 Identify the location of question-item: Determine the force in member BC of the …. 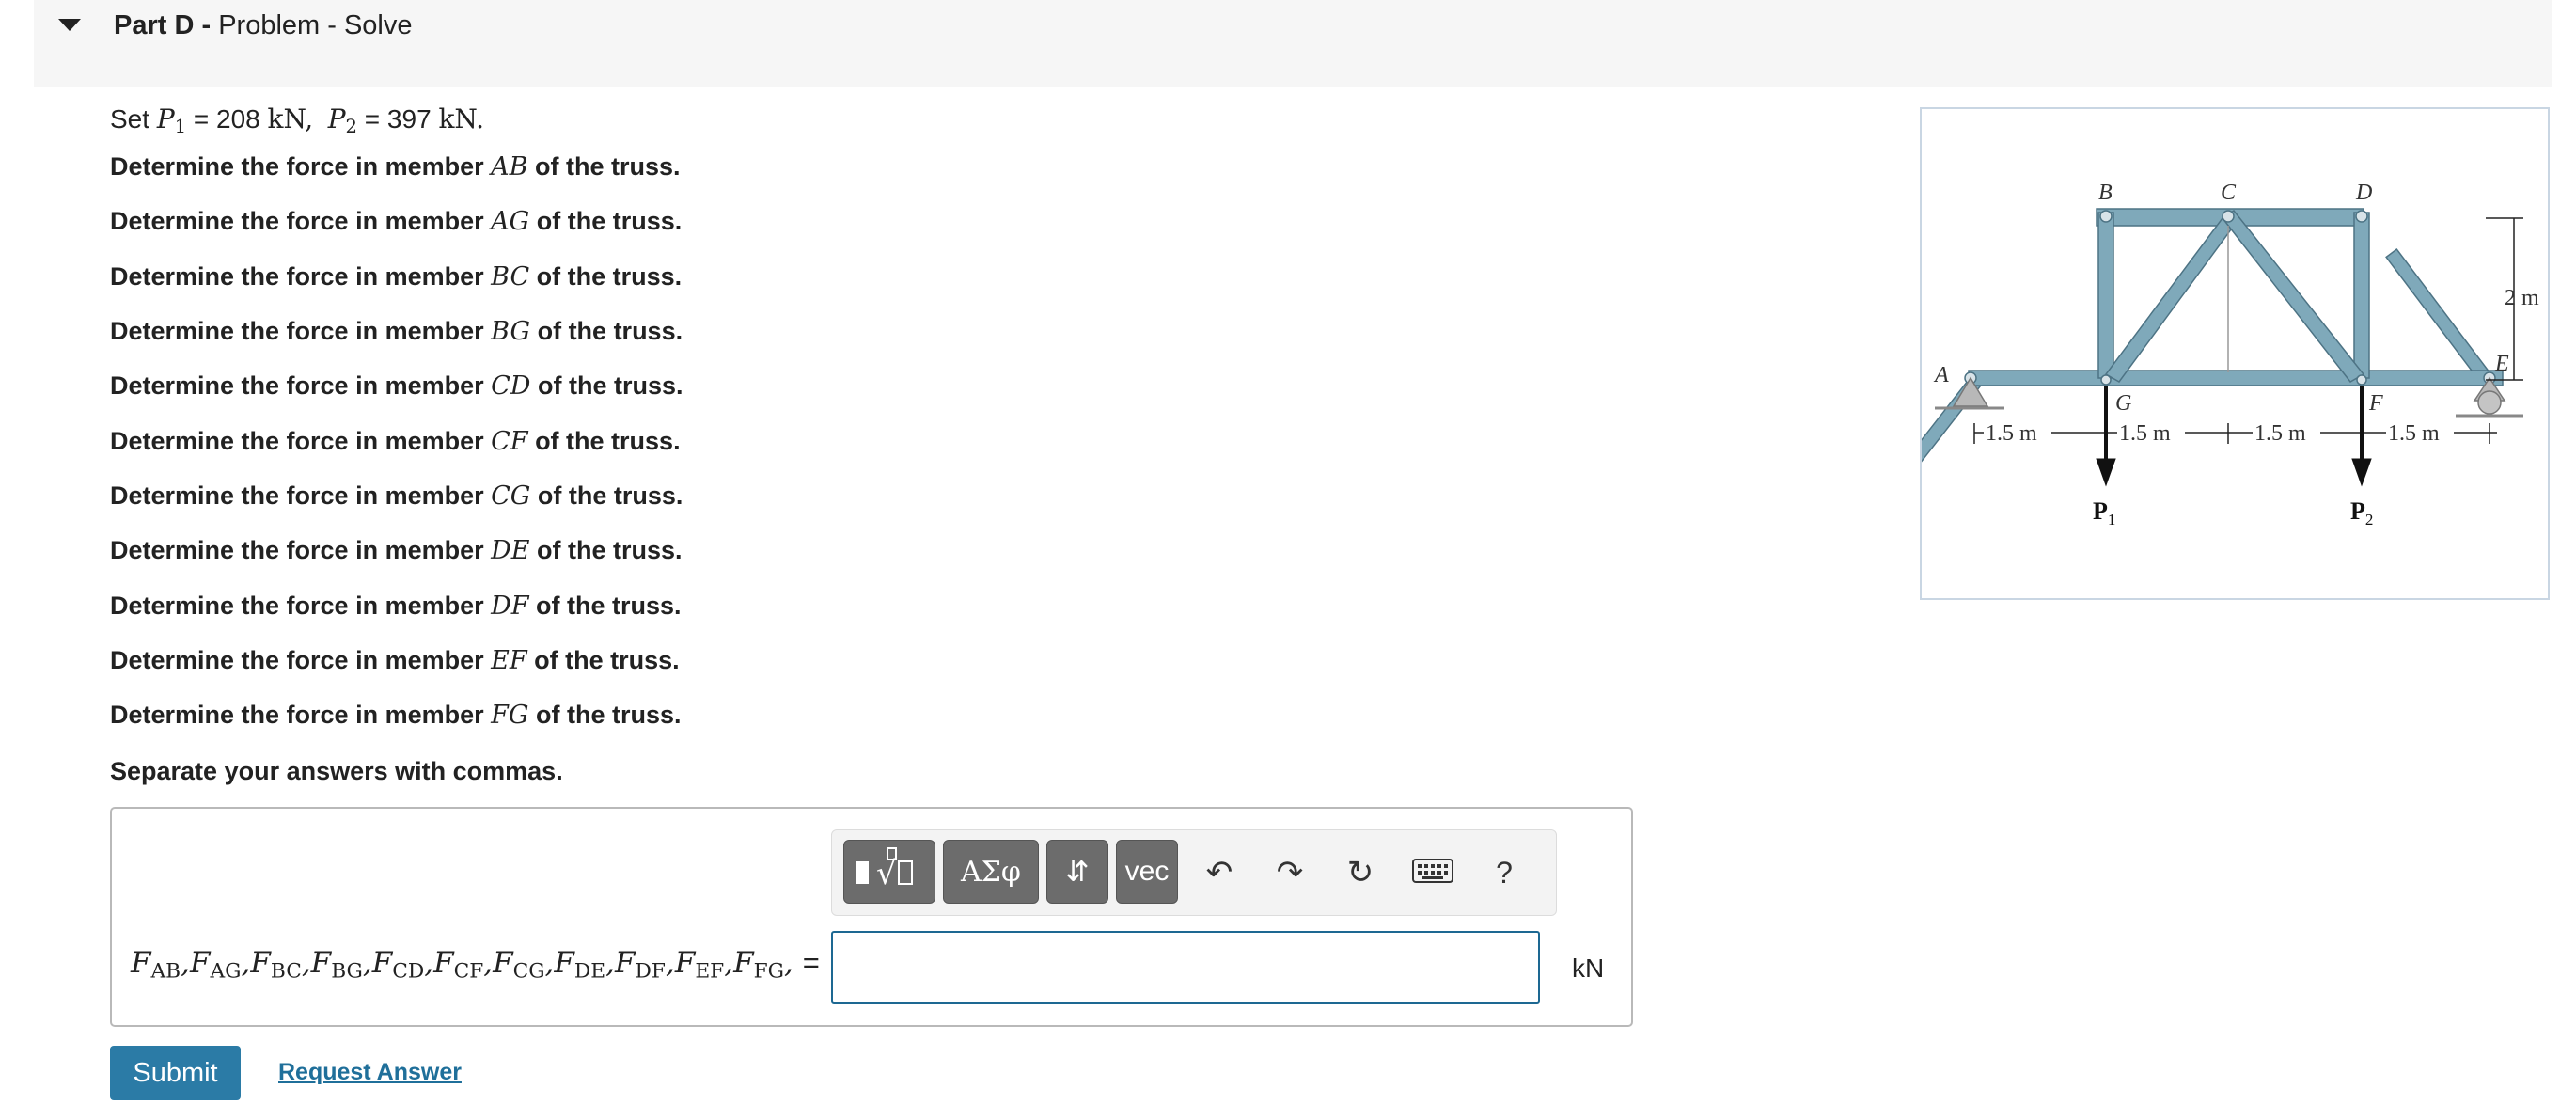
(397, 277).